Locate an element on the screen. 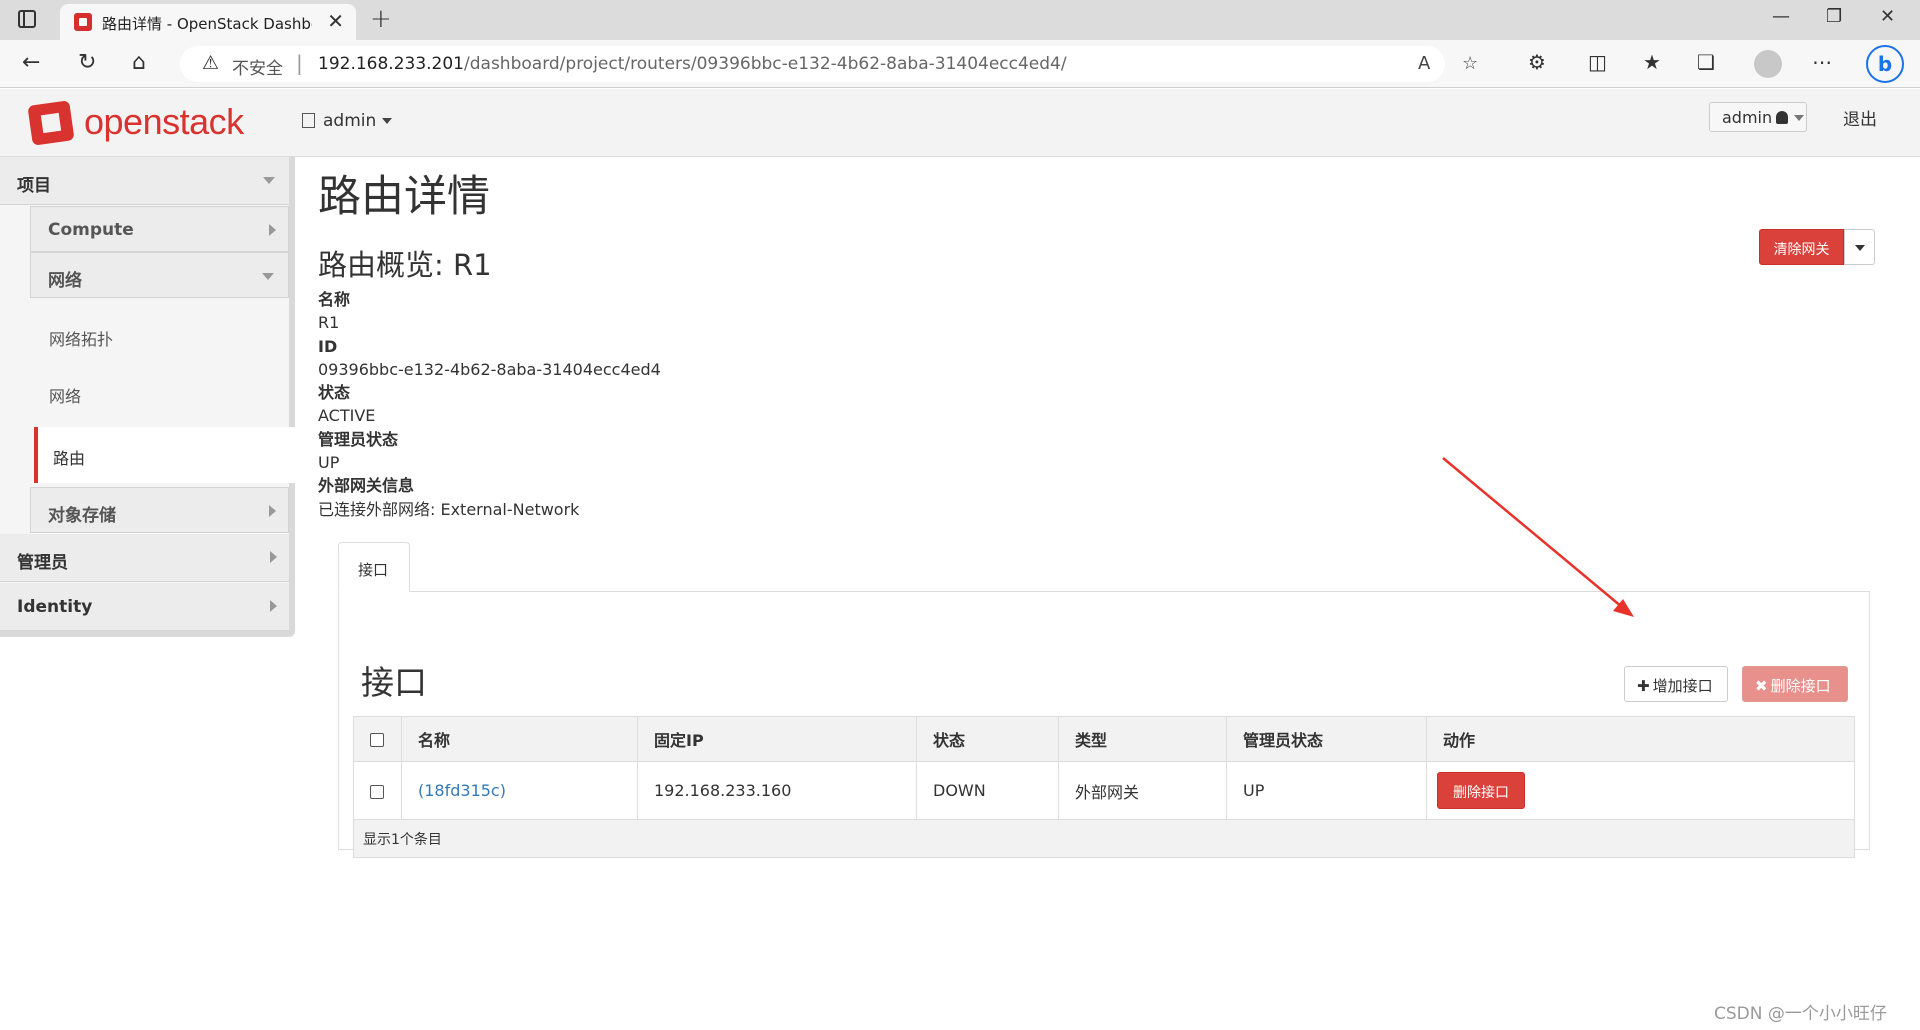  insecure-label: 不安全 is located at coordinates (257, 66).